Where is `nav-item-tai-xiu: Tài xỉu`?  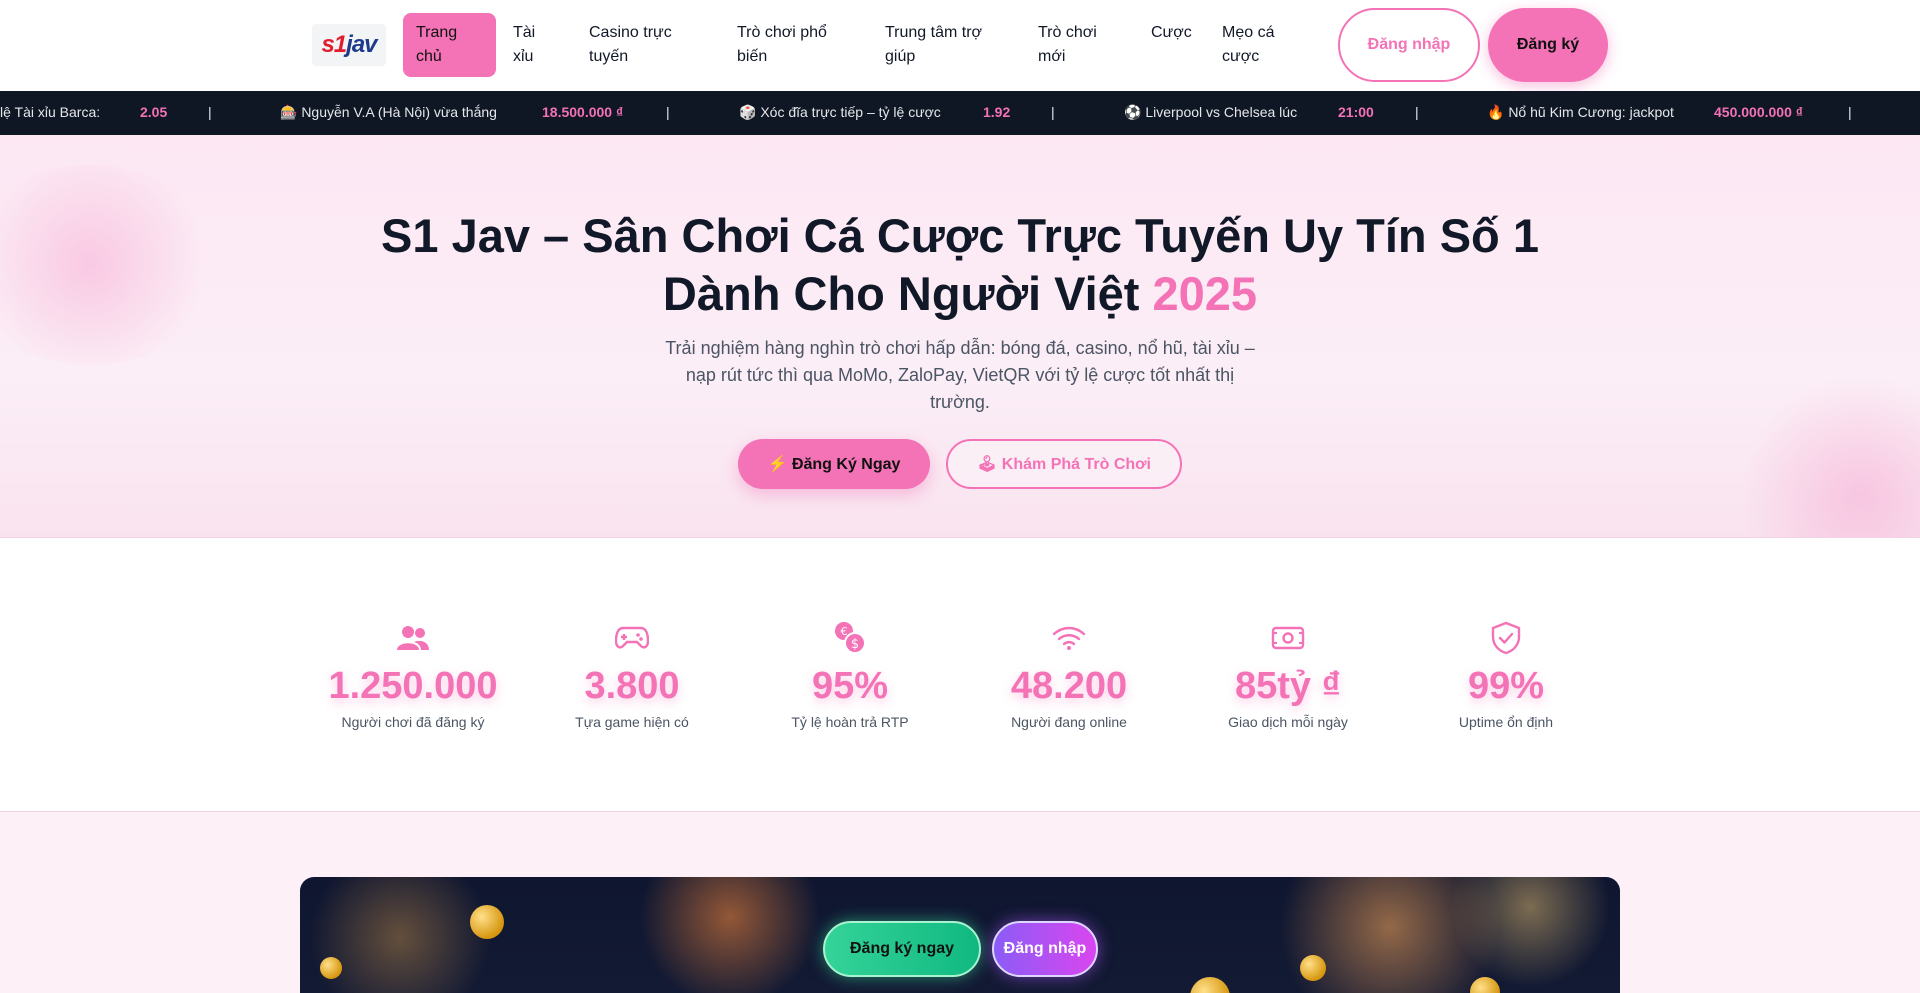
nav-item-tai-xiu: Tài xỉu is located at coordinates (531, 45).